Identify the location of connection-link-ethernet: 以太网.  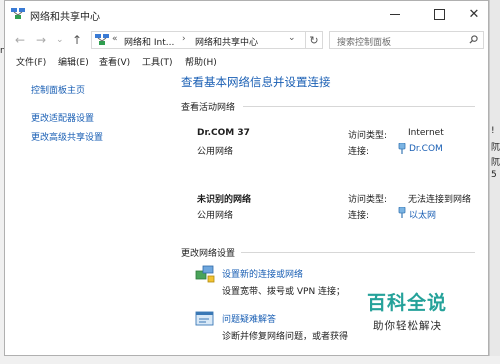
(422, 214).